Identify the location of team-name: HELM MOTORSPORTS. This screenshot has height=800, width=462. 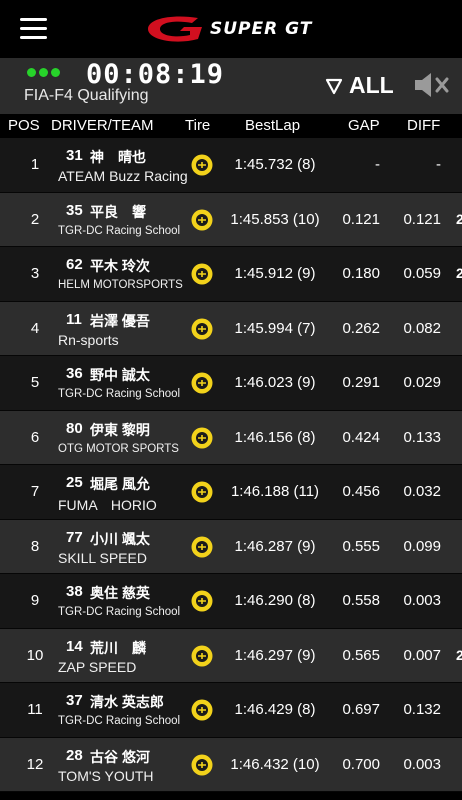
(120, 285).